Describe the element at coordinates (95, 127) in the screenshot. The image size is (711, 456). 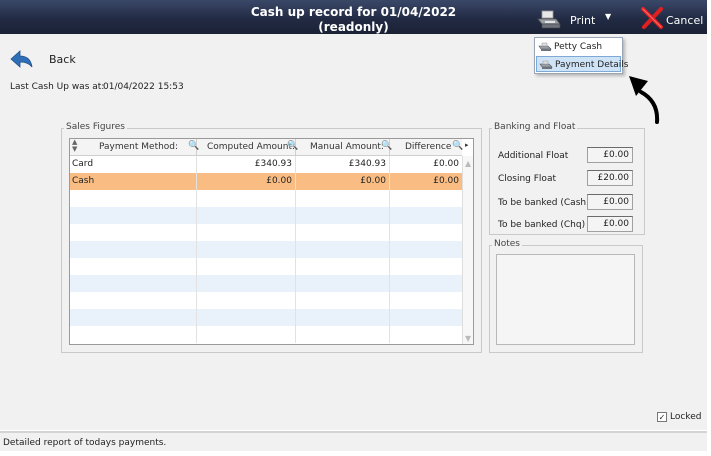
I see `sales-figures-title: Sales Figures` at that location.